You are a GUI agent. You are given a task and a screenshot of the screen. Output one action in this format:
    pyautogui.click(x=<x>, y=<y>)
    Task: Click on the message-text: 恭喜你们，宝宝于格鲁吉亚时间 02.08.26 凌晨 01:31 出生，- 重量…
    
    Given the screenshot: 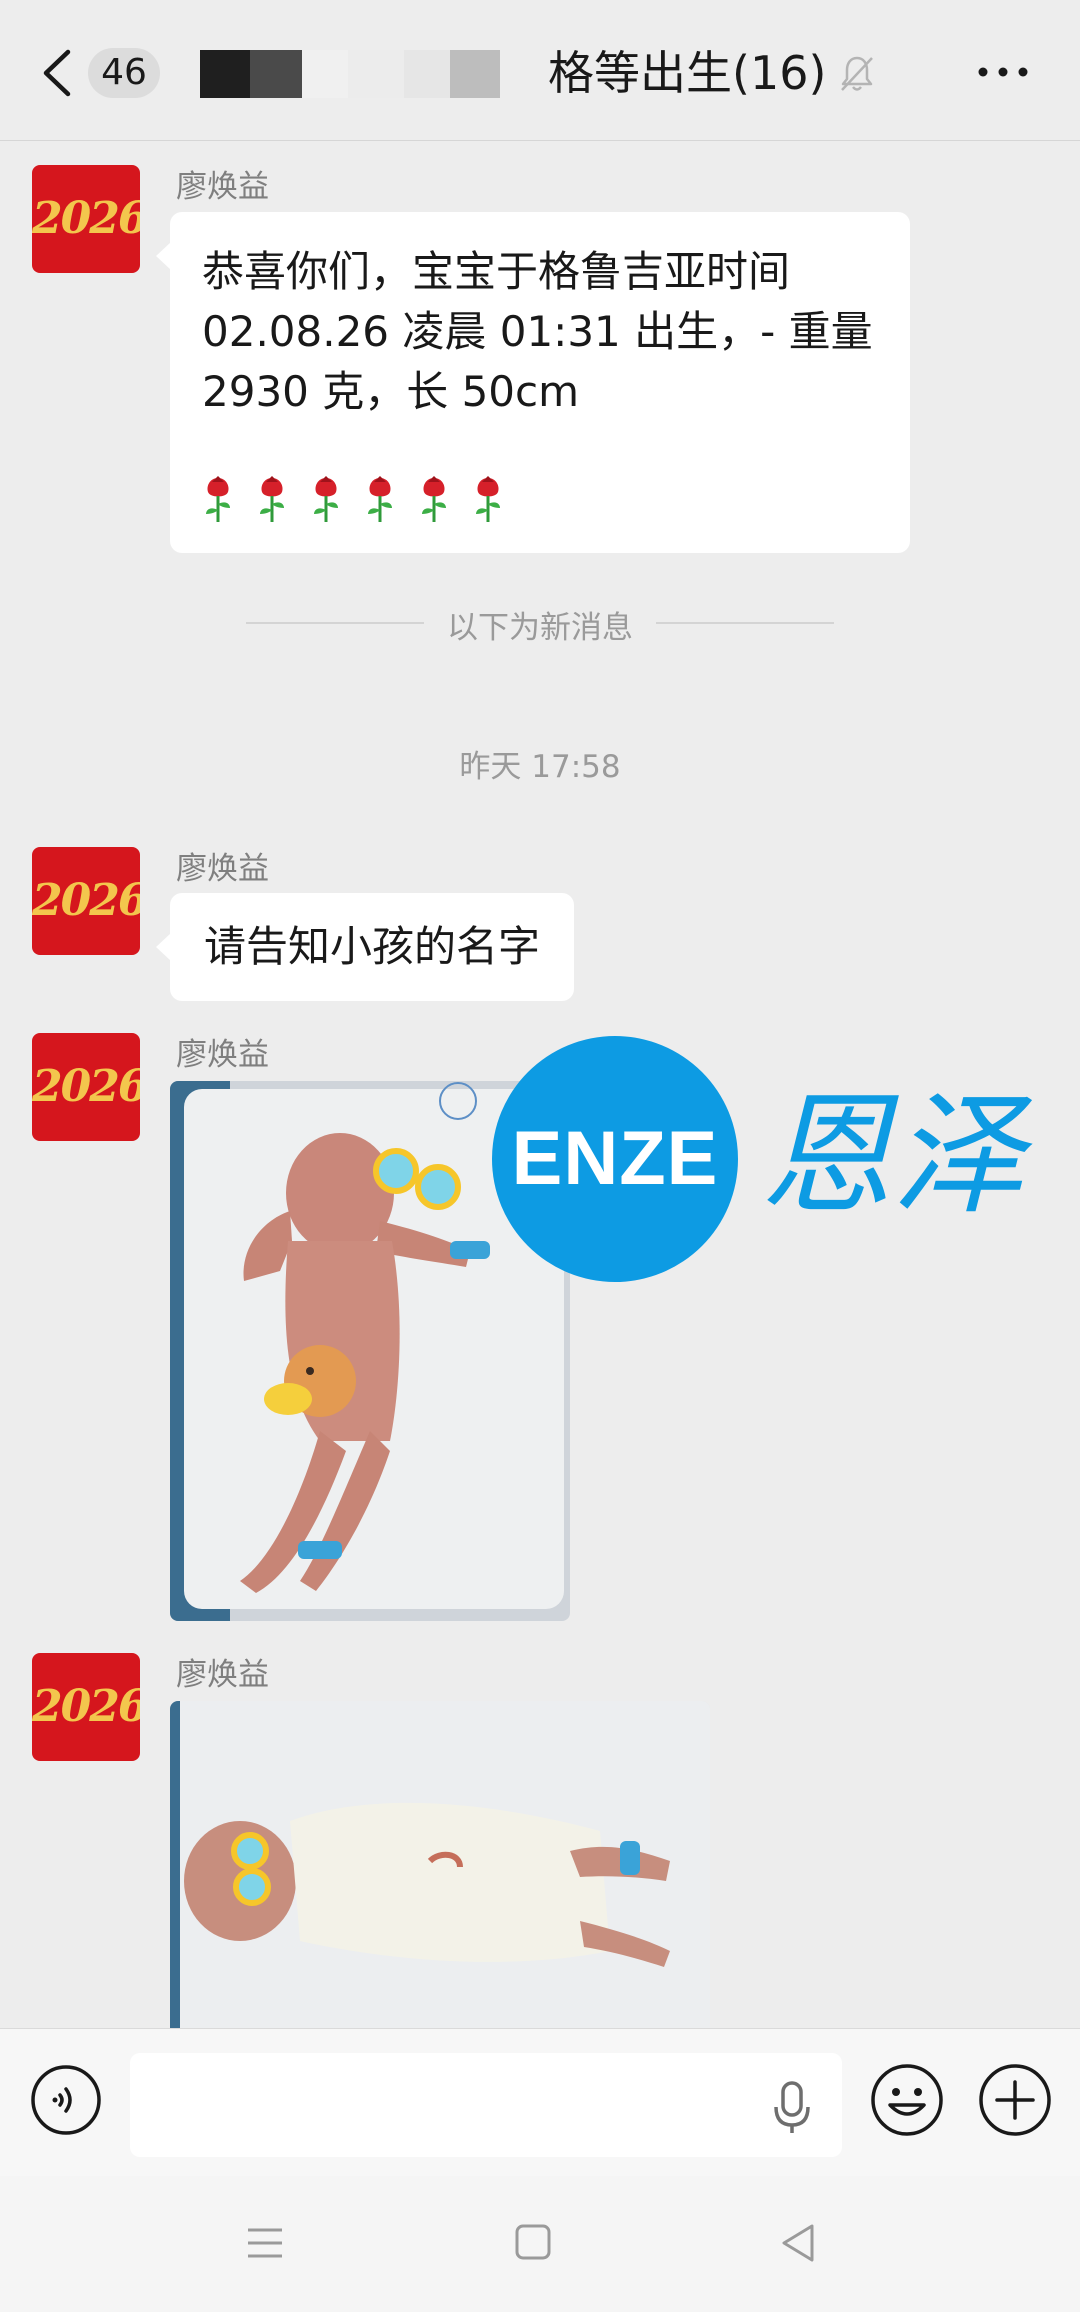 What is the action you would take?
    pyautogui.click(x=537, y=331)
    